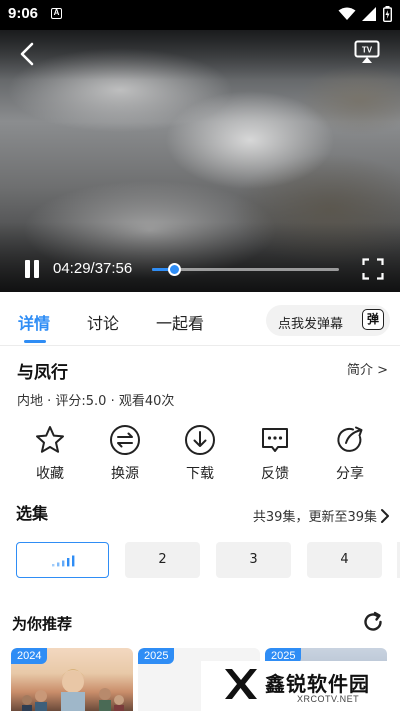  What do you see at coordinates (350, 456) in the screenshot?
I see `share-button: 分享` at bounding box center [350, 456].